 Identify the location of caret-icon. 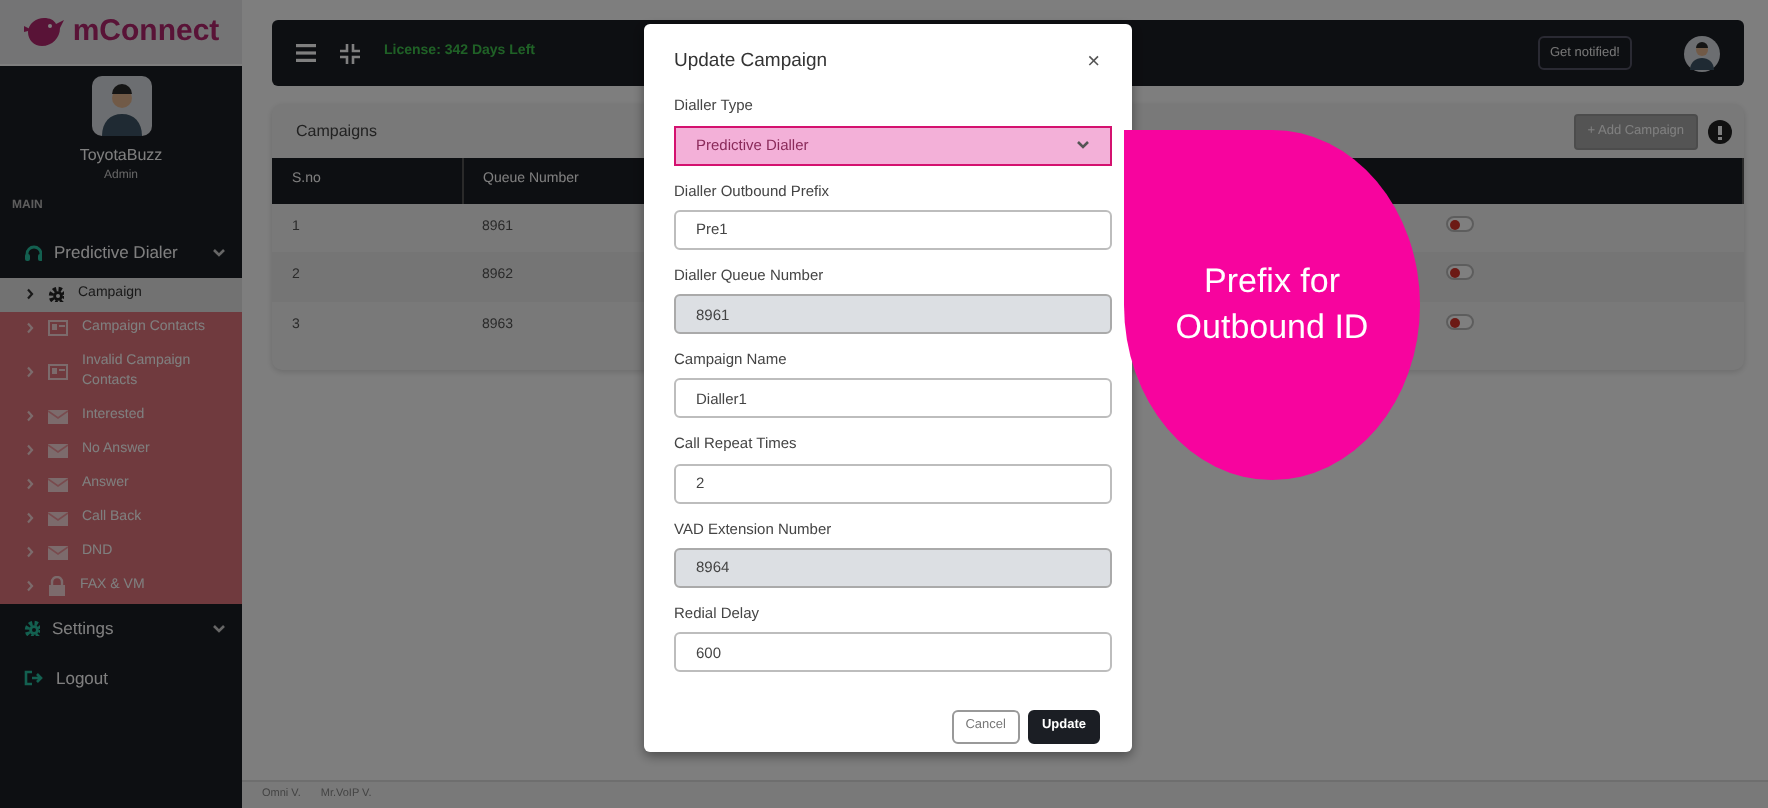
(1083, 145).